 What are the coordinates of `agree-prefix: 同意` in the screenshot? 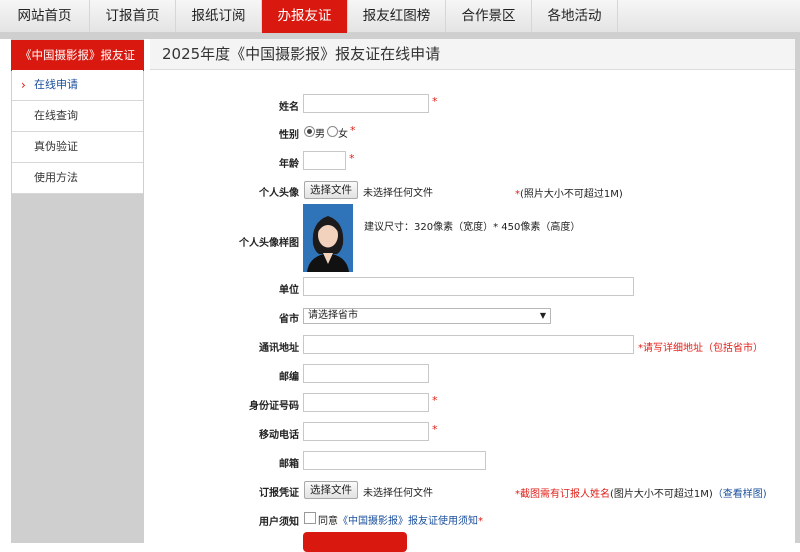 It's located at (328, 521).